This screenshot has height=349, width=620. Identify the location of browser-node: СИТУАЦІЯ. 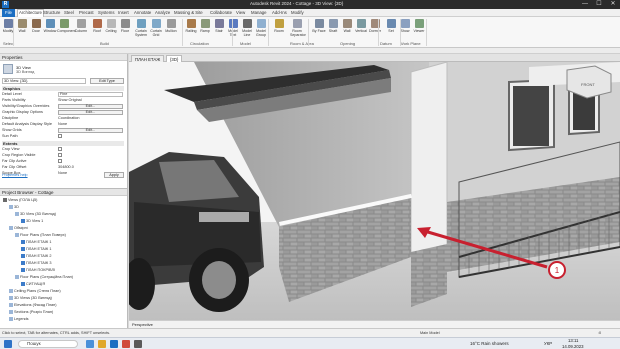
(33, 284).